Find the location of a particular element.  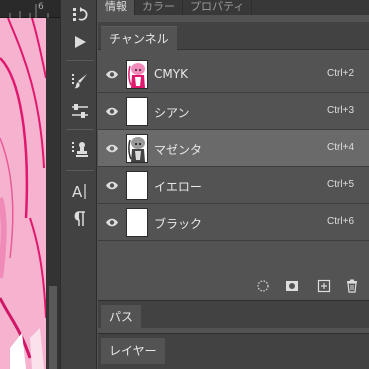

history-icon is located at coordinates (80, 15).